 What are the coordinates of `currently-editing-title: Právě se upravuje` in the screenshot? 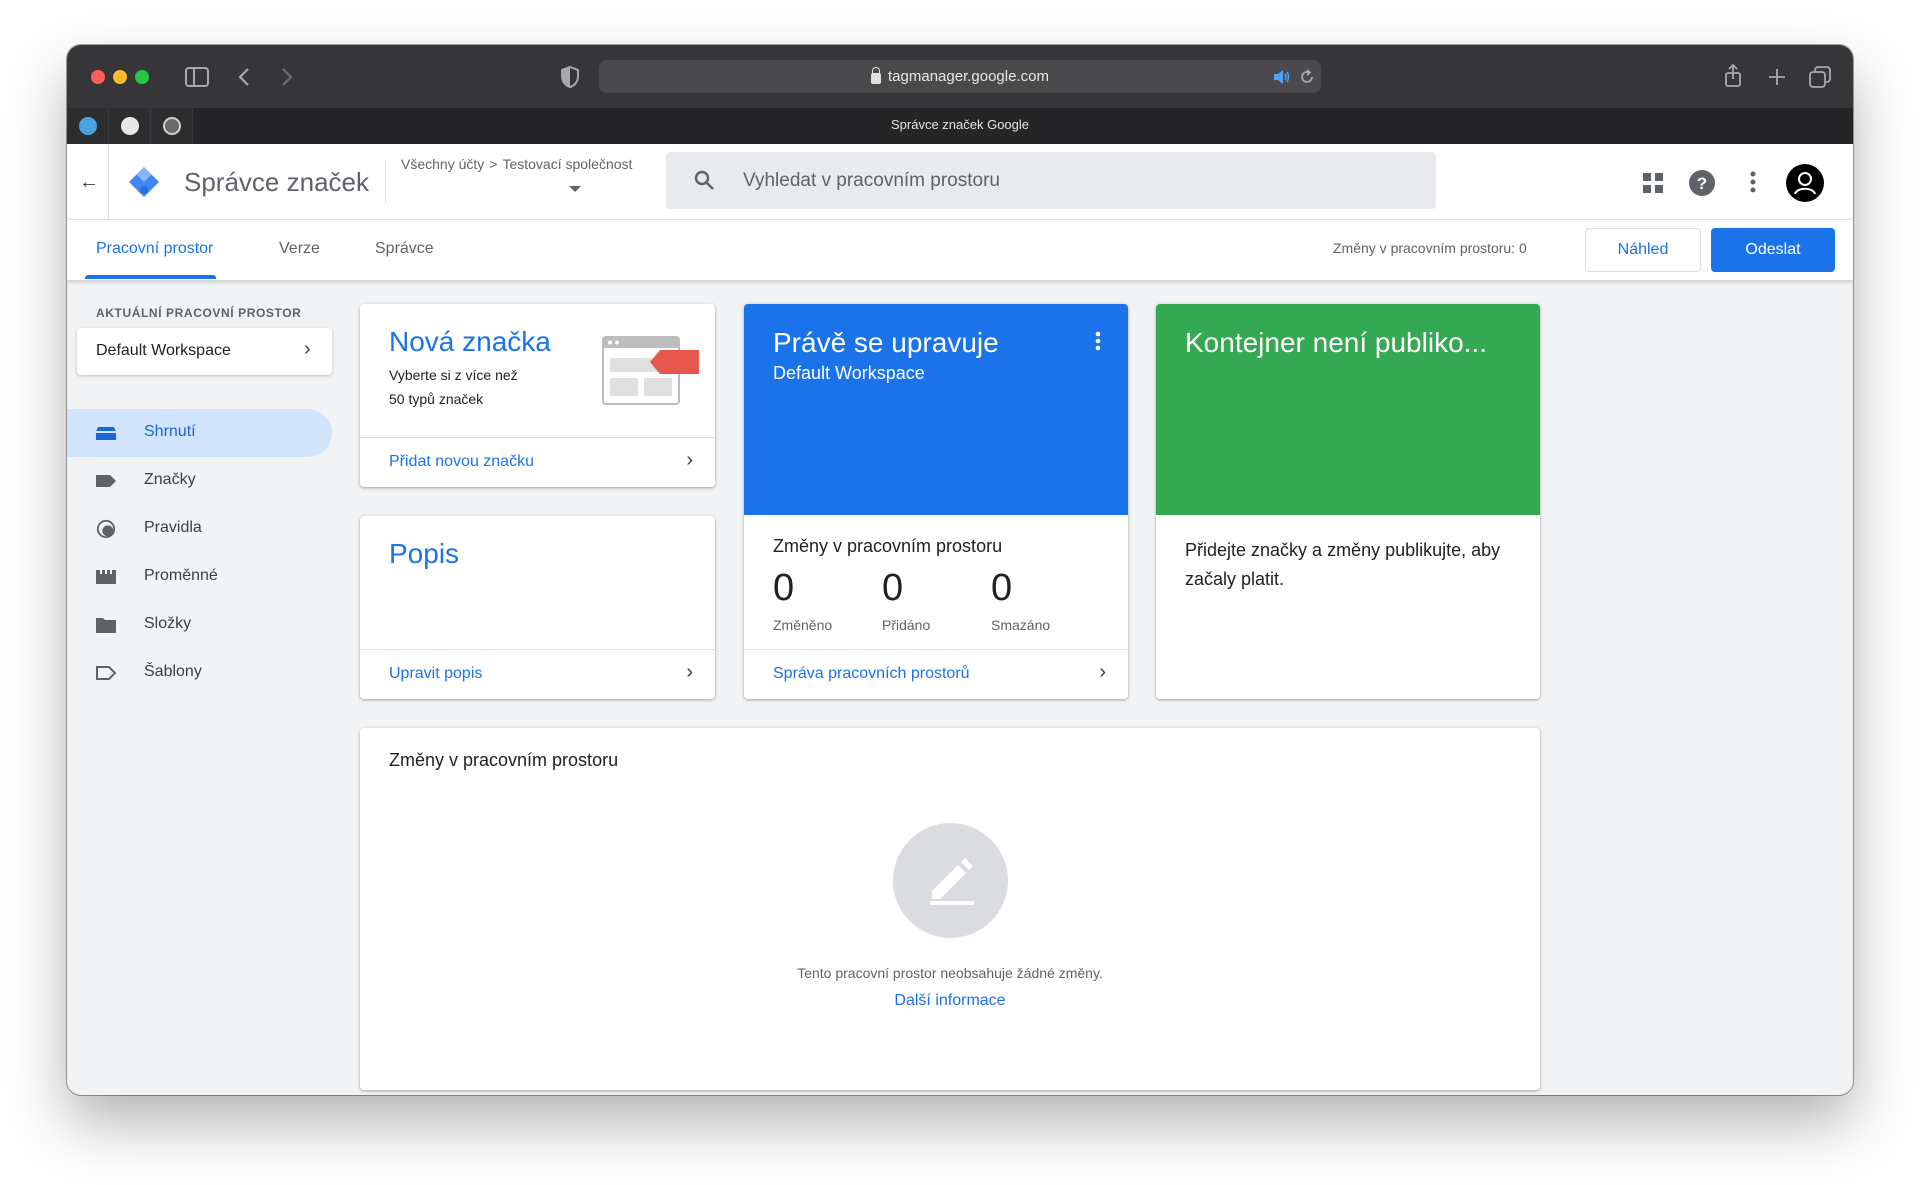 It's located at (886, 342).